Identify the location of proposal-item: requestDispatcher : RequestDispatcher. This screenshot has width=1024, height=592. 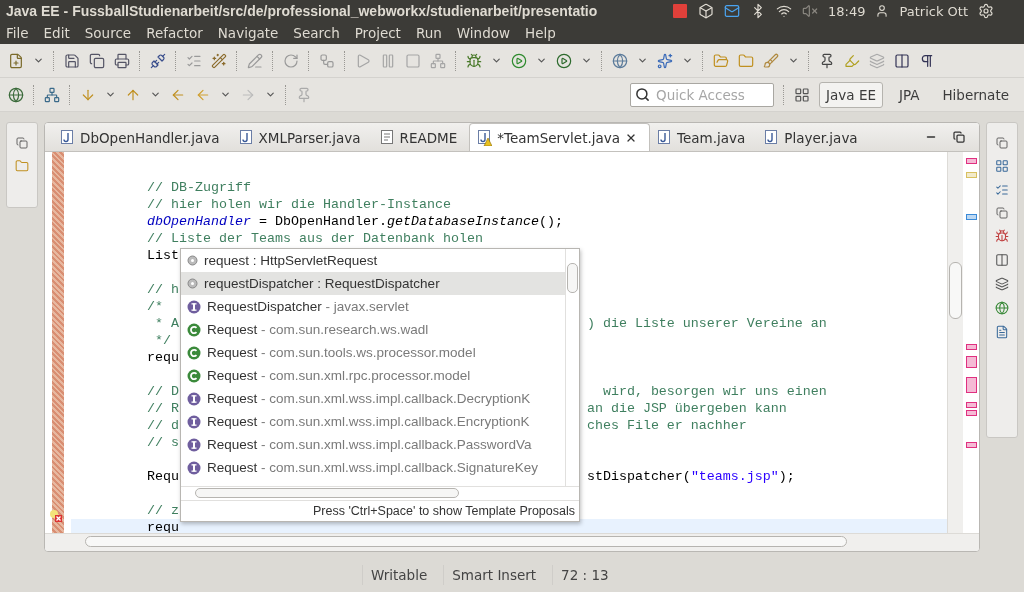
(373, 283).